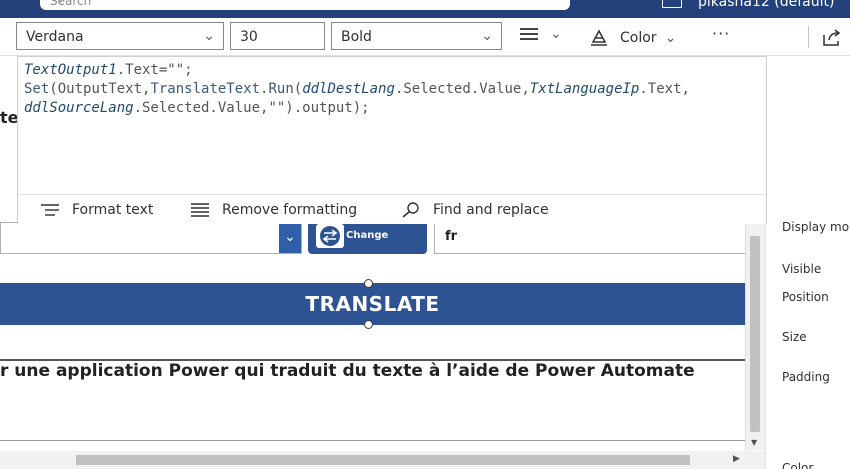 This screenshot has width=850, height=469. I want to click on environment-icon, so click(672, 4).